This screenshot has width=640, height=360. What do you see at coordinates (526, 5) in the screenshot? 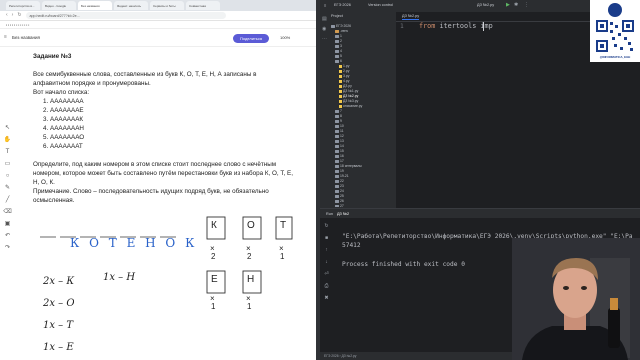
I see `more-icon: ⋮` at bounding box center [526, 5].